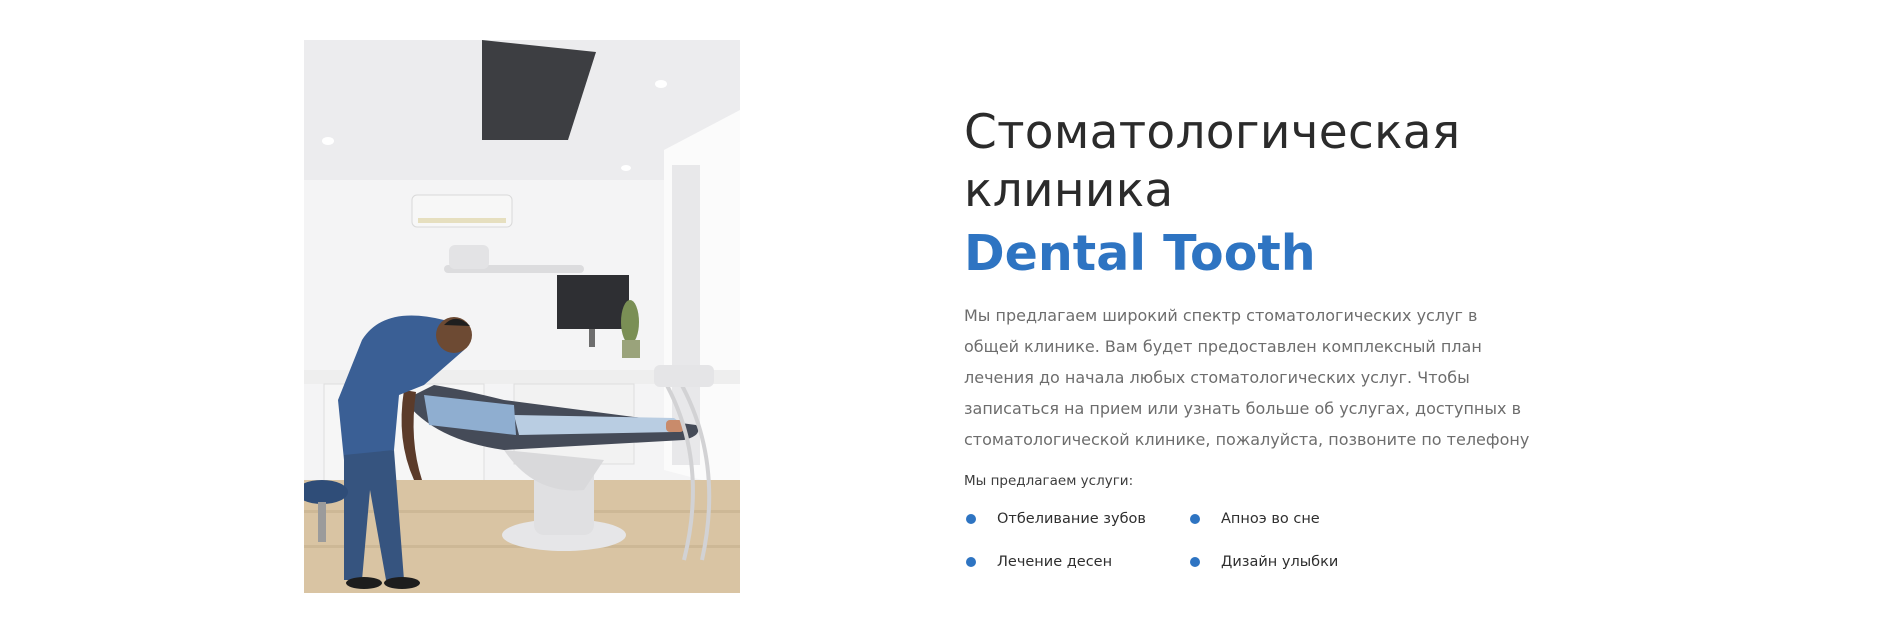 This screenshot has height=643, width=1902. What do you see at coordinates (1280, 562) in the screenshot?
I see `service-label: Дизайн улыбки` at bounding box center [1280, 562].